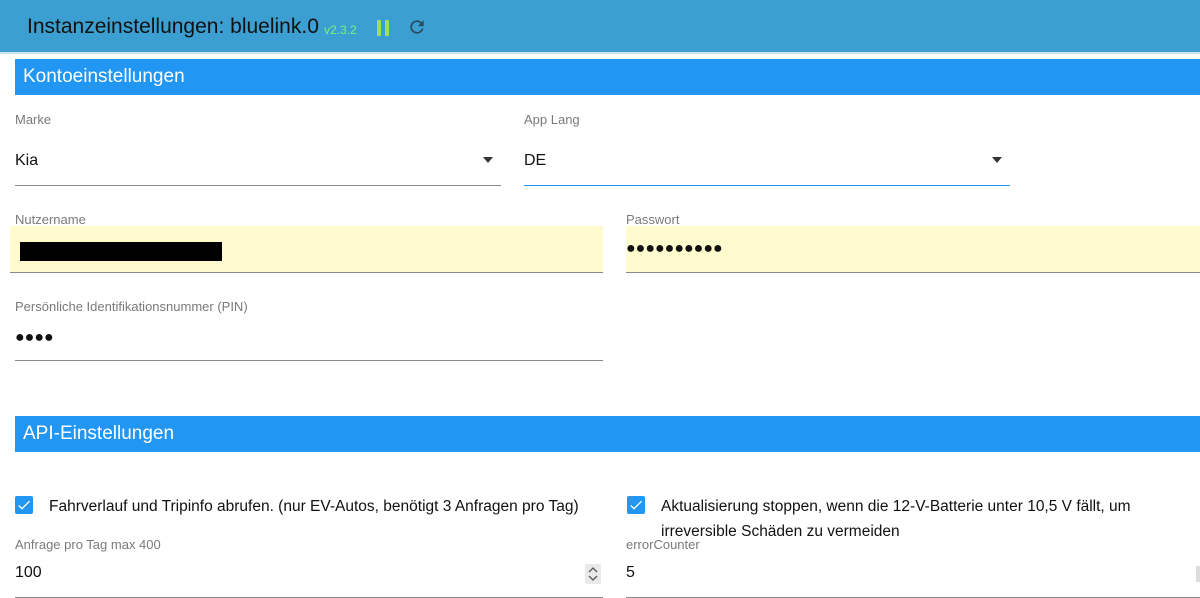  What do you see at coordinates (417, 27) in the screenshot?
I see `refresh-icon` at bounding box center [417, 27].